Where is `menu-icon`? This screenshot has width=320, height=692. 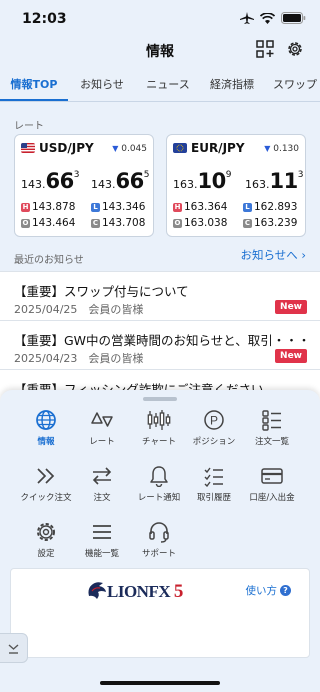 menu-icon is located at coordinates (102, 532).